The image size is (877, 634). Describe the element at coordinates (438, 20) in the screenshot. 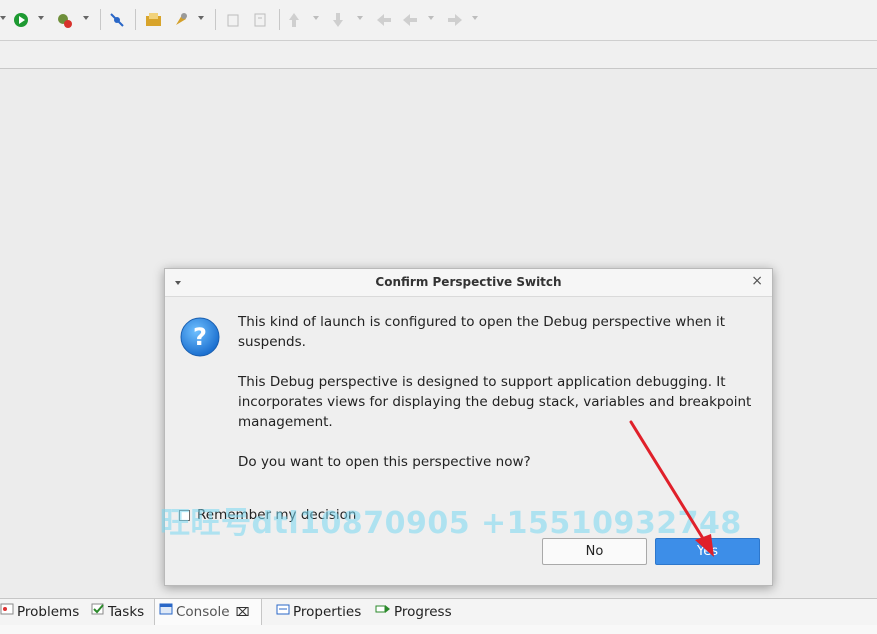

I see `main-toolbar` at that location.